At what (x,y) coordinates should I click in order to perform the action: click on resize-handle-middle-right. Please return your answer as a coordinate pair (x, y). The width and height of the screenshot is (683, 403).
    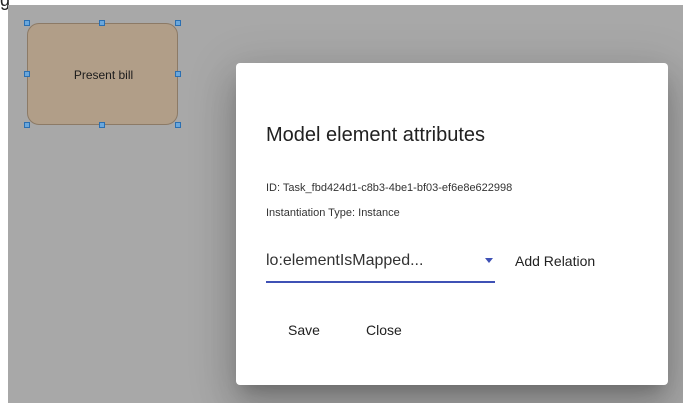
    Looking at the image, I should click on (178, 74).